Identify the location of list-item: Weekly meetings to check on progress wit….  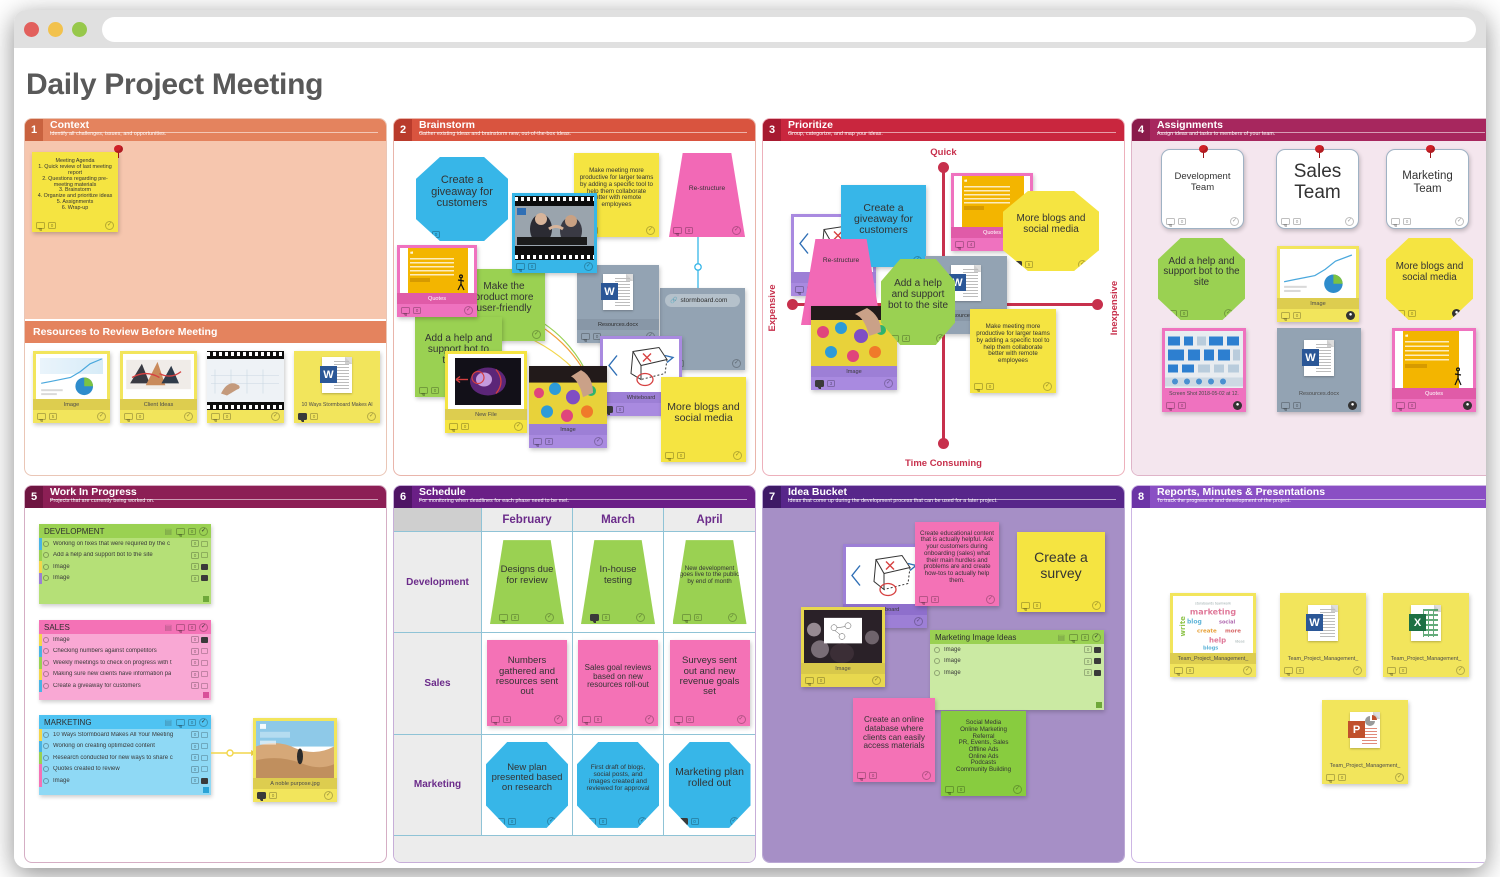
(125, 663).